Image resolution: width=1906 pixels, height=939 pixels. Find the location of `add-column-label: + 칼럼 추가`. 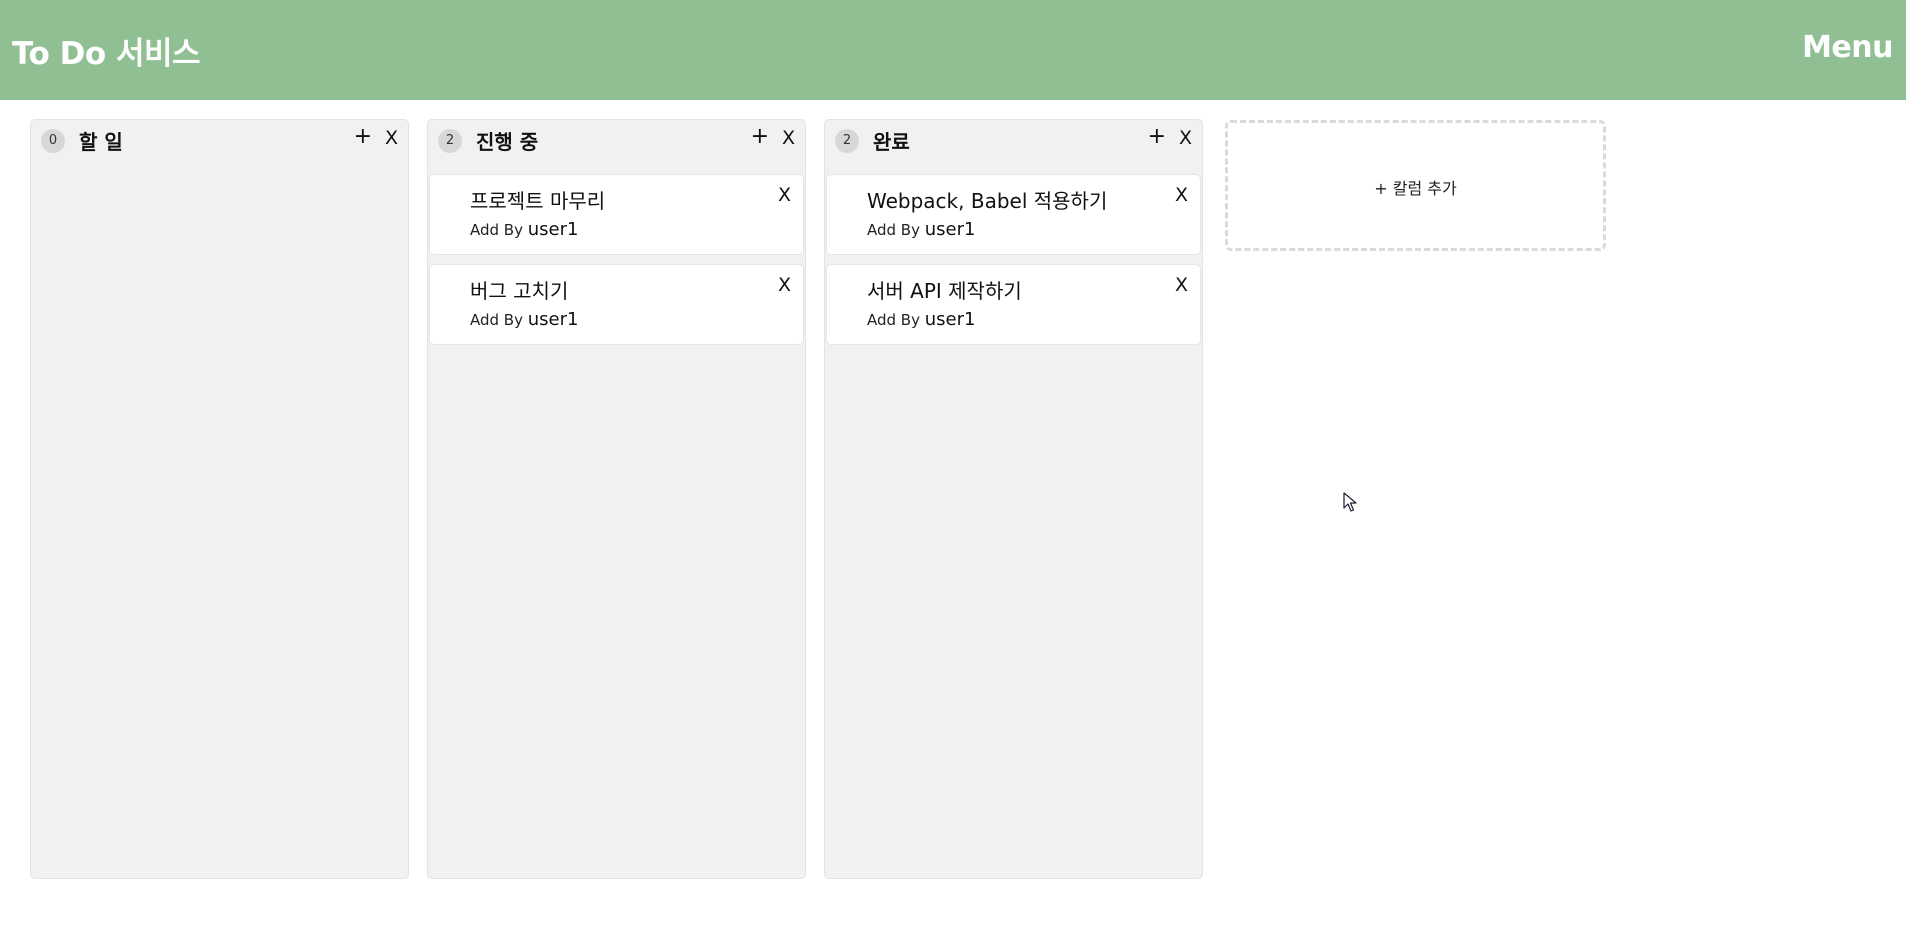

add-column-label: + 칼럼 추가 is located at coordinates (1415, 188).